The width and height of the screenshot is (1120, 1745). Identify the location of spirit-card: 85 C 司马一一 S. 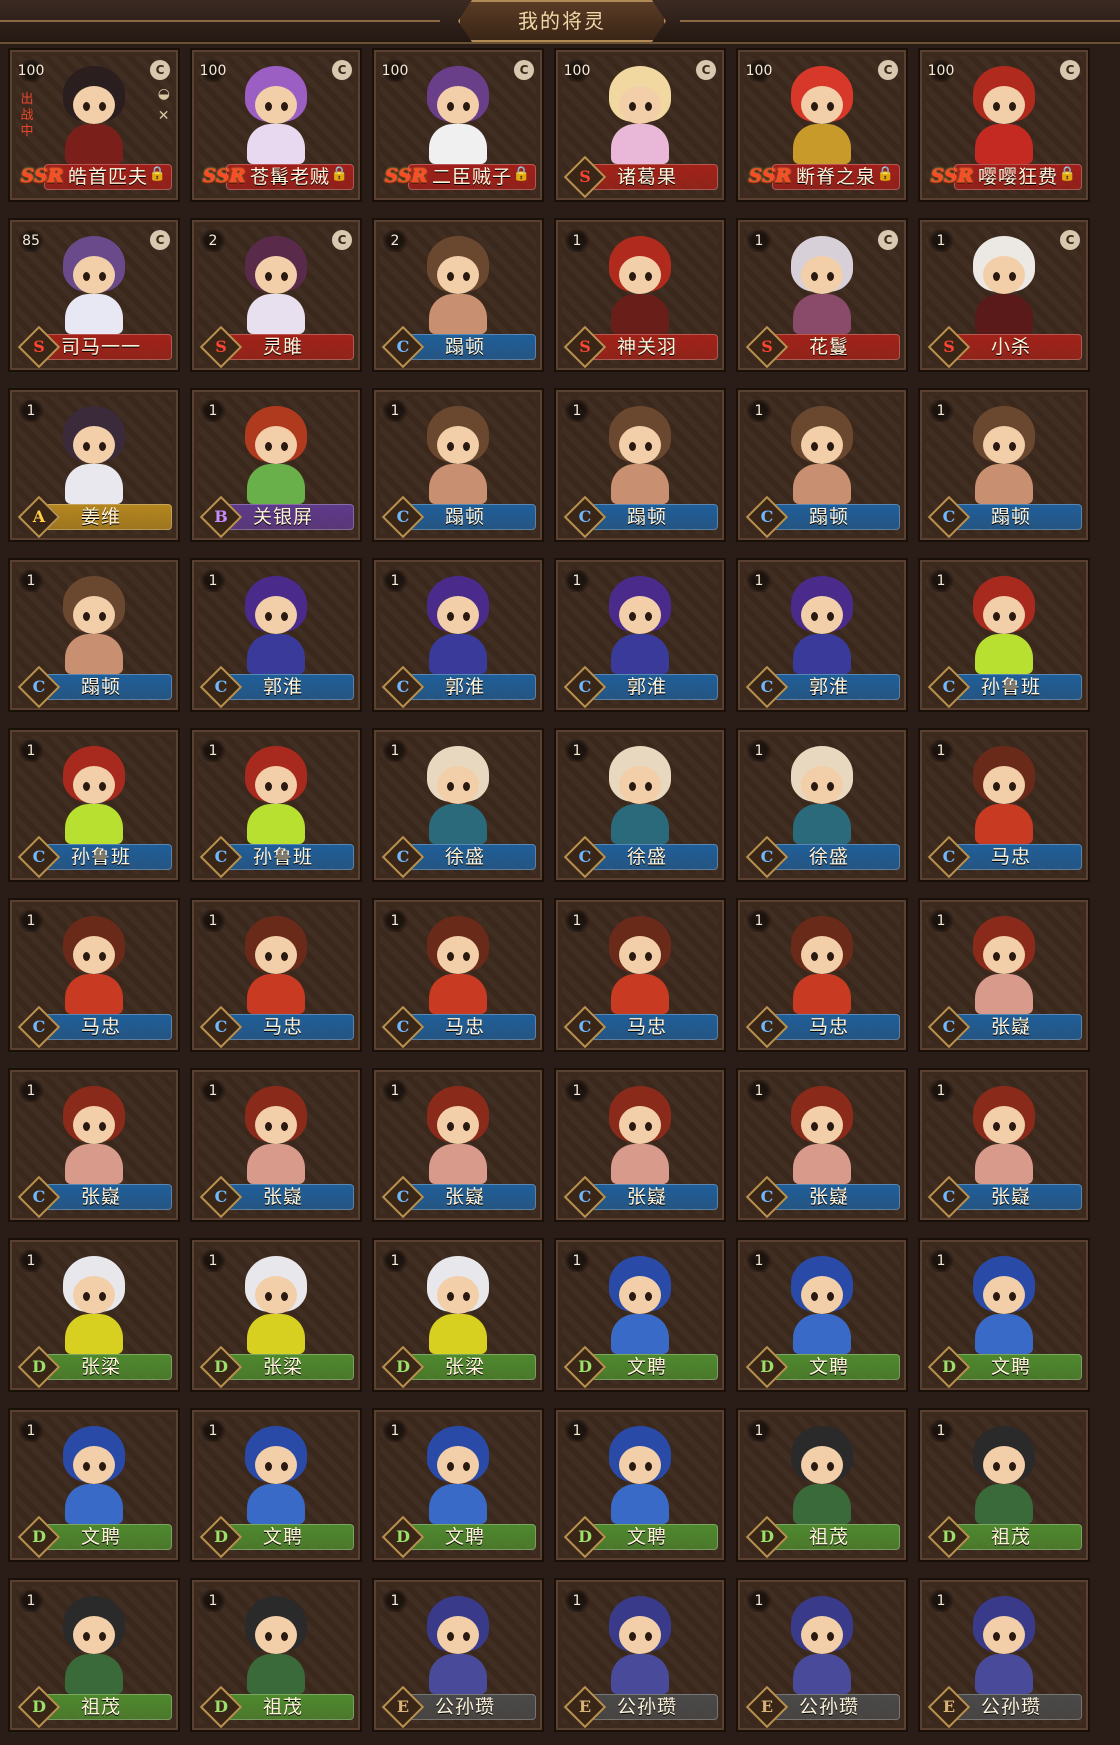
(94, 295).